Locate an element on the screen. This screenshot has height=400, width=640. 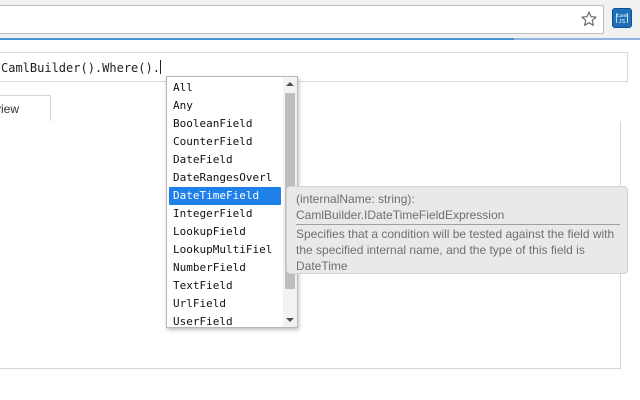
address-bar is located at coordinates (302, 19).